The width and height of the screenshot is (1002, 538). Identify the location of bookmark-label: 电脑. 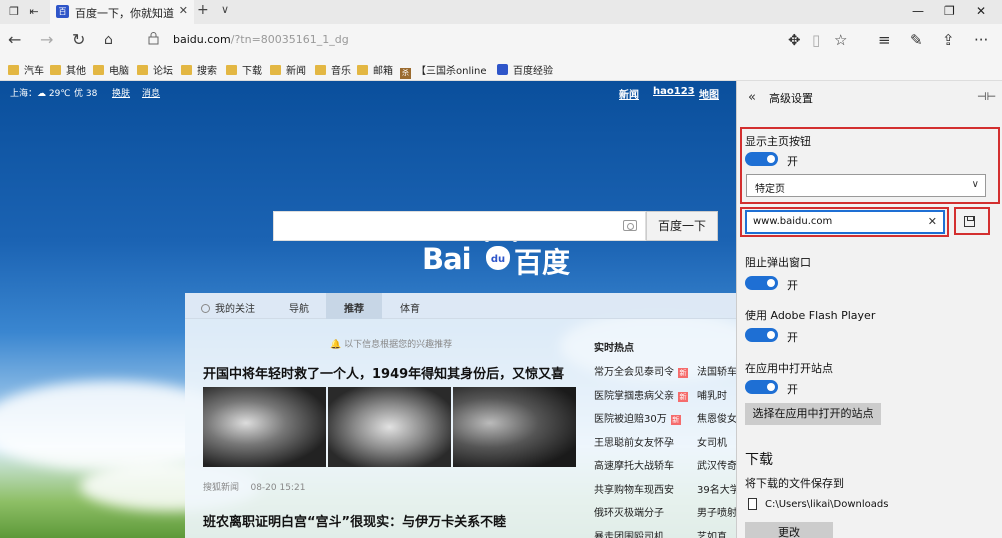
(119, 71).